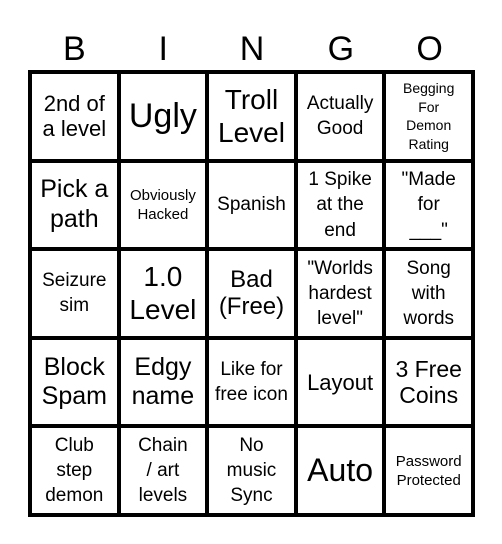 The height and width of the screenshot is (544, 502). I want to click on bingo-cell: Obviously Hacked, so click(163, 205).